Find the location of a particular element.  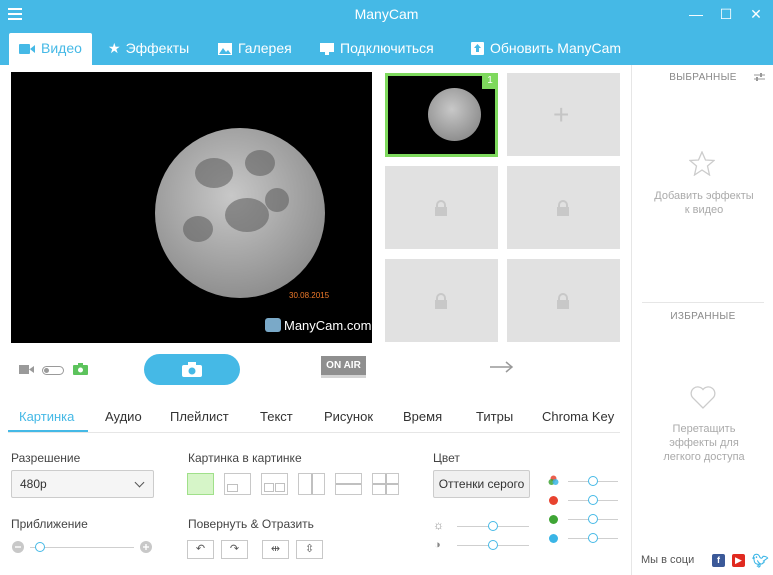

contrast-slider-knob is located at coordinates (493, 545).